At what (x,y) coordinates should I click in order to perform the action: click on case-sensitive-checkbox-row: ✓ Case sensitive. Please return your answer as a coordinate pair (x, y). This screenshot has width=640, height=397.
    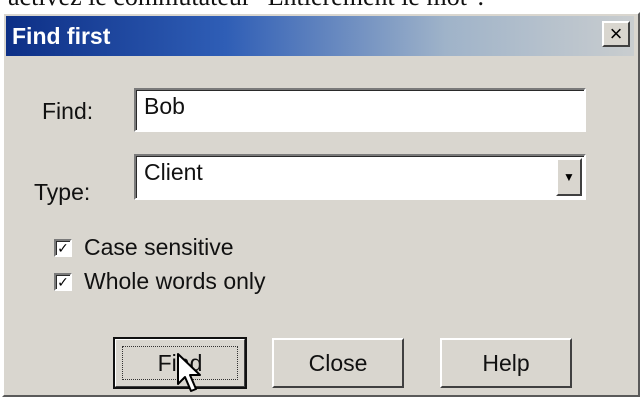
    Looking at the image, I should click on (144, 247).